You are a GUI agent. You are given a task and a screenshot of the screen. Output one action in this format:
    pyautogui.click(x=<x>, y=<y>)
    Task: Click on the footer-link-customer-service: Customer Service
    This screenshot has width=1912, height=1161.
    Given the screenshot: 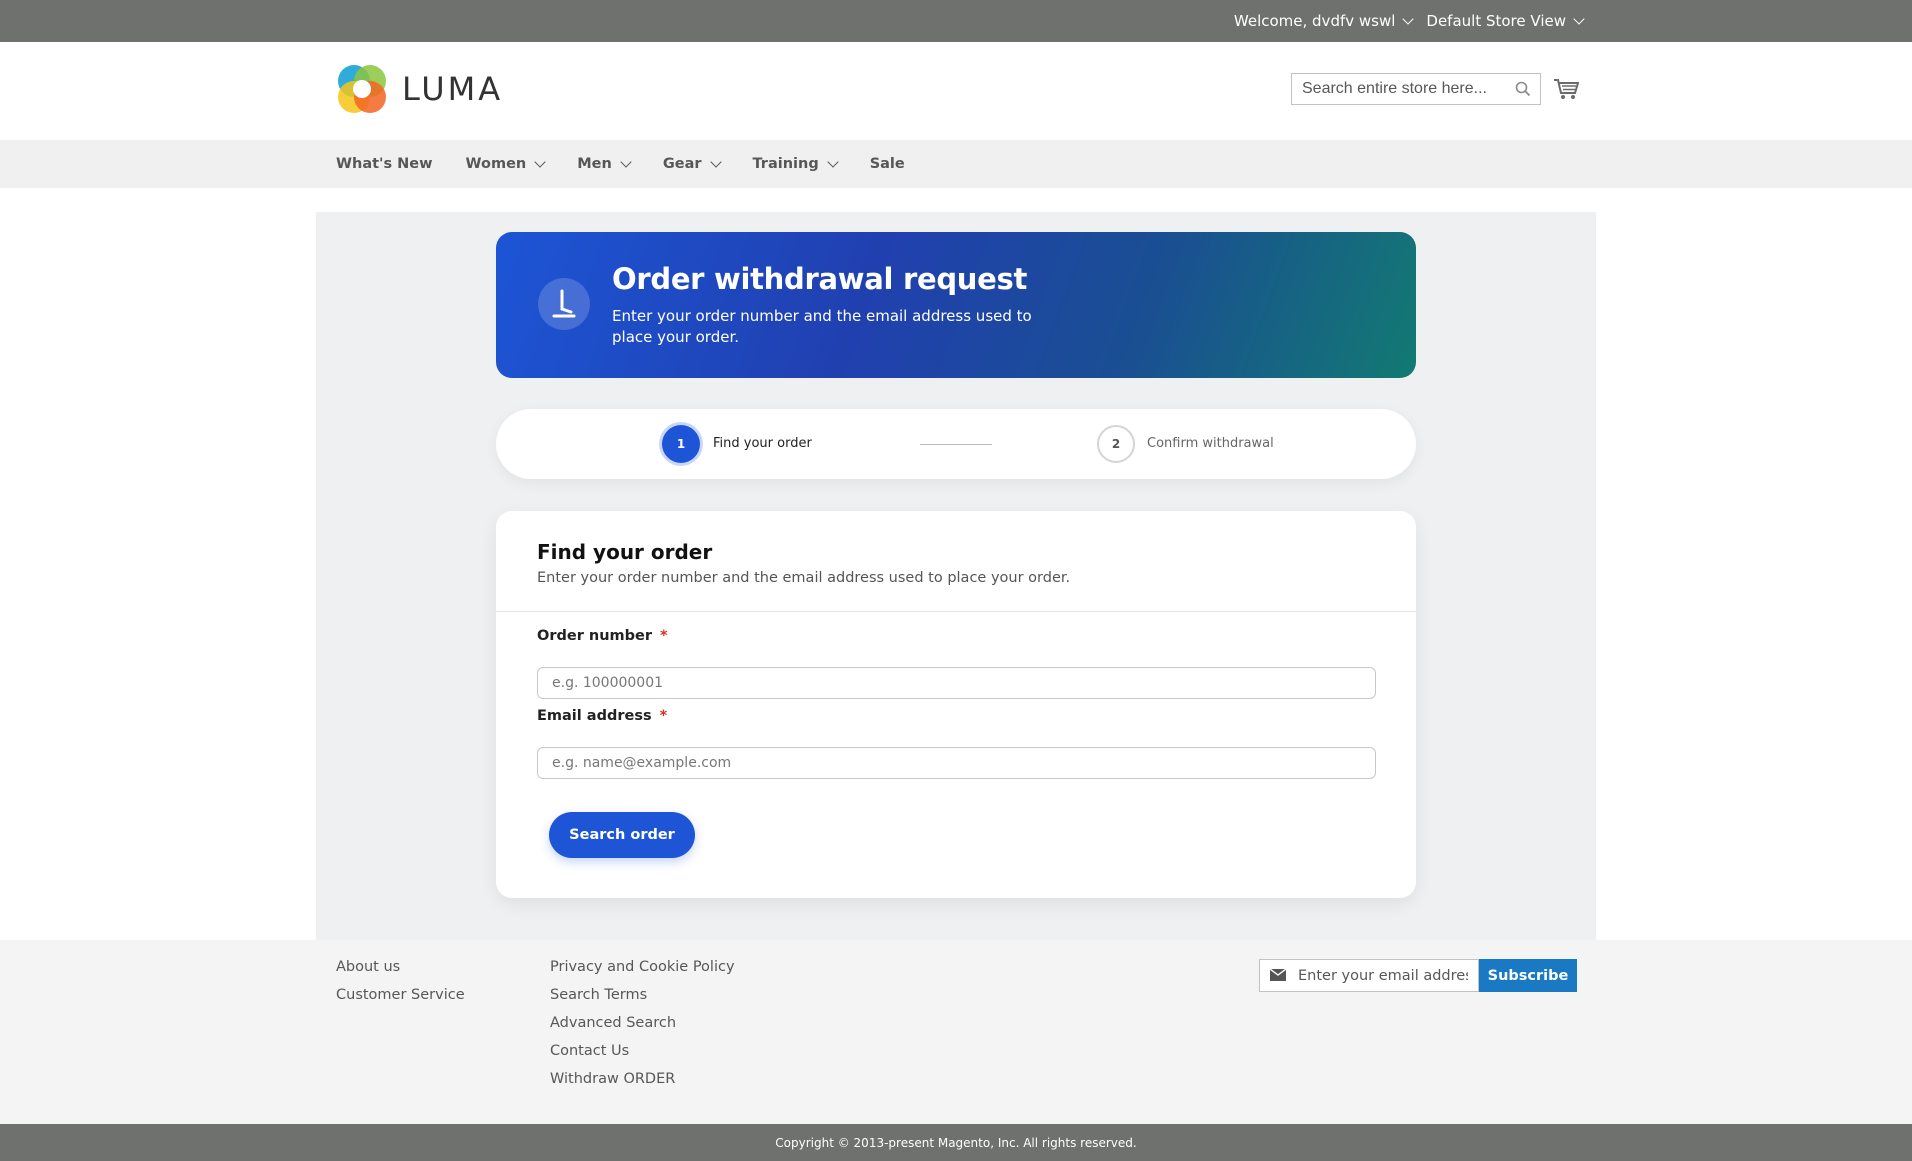 What is the action you would take?
    pyautogui.click(x=400, y=995)
    